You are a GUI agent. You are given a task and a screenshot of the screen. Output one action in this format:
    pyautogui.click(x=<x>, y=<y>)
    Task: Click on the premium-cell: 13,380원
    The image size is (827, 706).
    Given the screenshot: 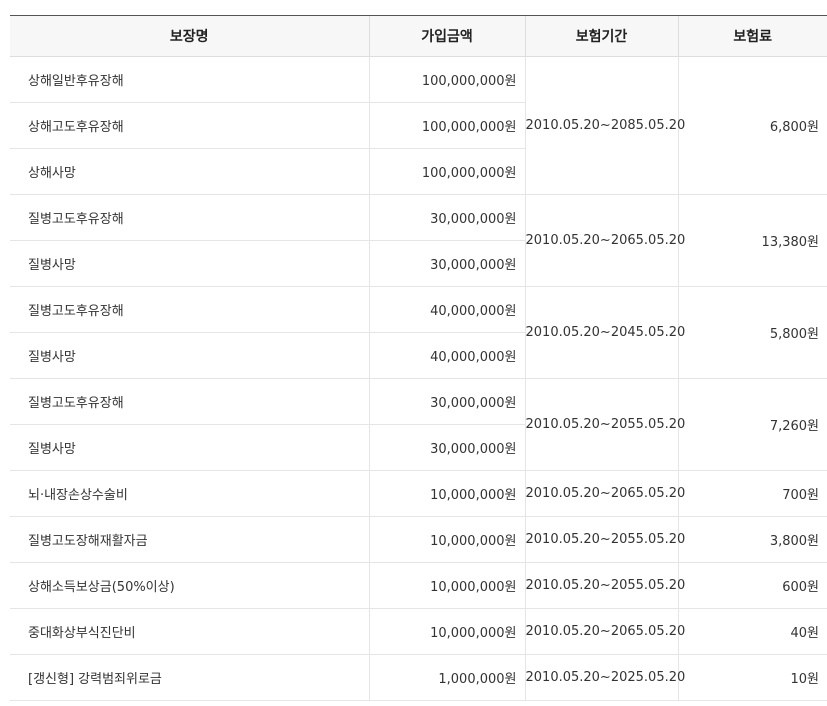 What is the action you would take?
    pyautogui.click(x=752, y=240)
    